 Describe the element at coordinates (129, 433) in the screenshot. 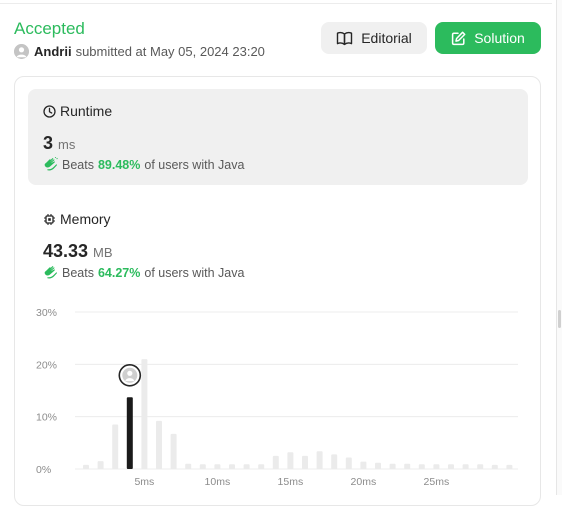

I see `chart-bar-selected` at that location.